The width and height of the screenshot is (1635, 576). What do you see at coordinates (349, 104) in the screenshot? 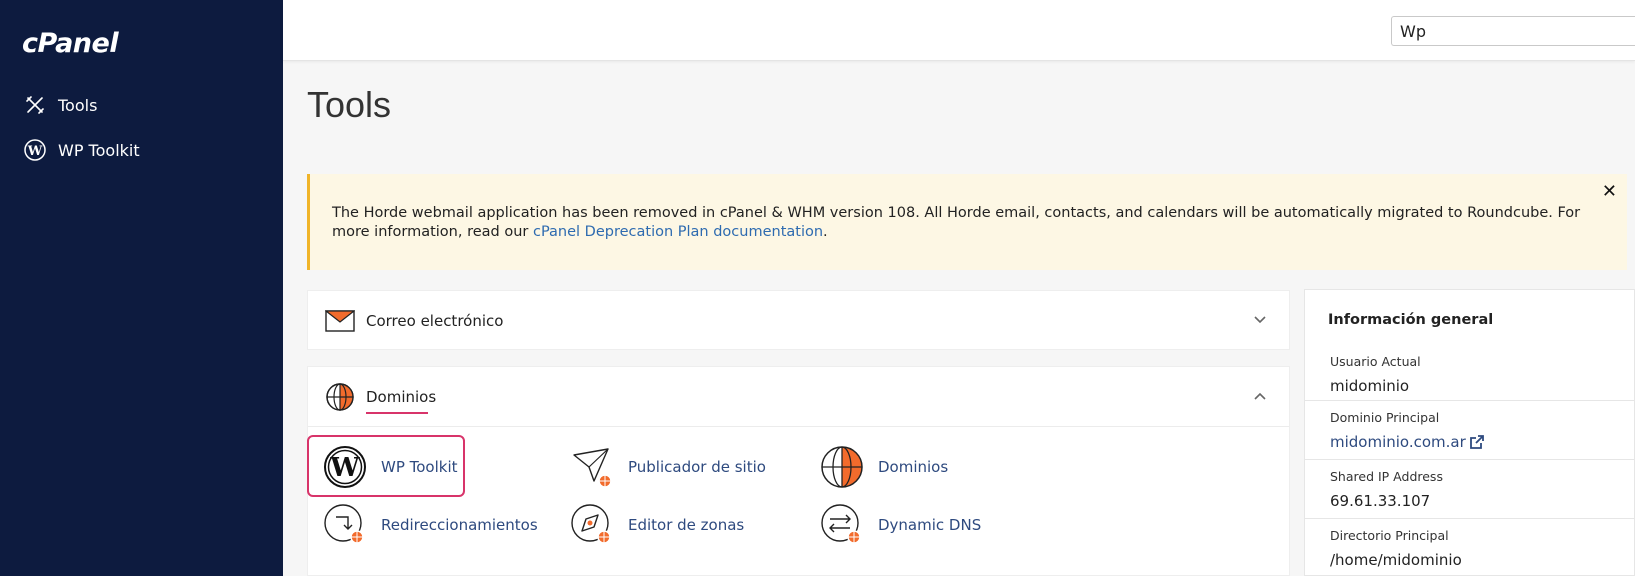
I see `page-title: Tools` at bounding box center [349, 104].